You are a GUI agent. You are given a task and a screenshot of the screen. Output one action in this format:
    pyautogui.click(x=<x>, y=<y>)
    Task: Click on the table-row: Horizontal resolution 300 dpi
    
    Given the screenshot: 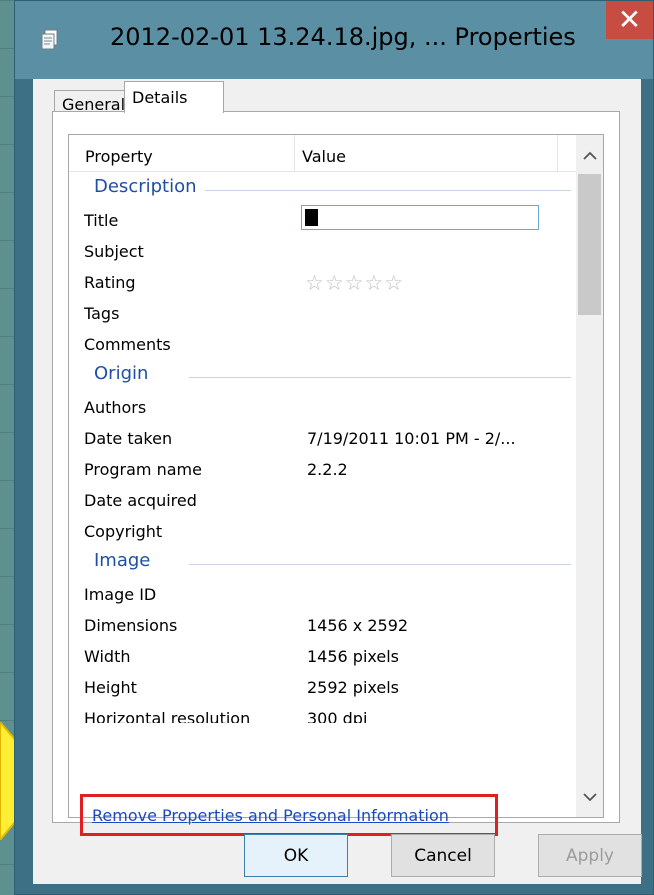 What is the action you would take?
    pyautogui.click(x=325, y=713)
    